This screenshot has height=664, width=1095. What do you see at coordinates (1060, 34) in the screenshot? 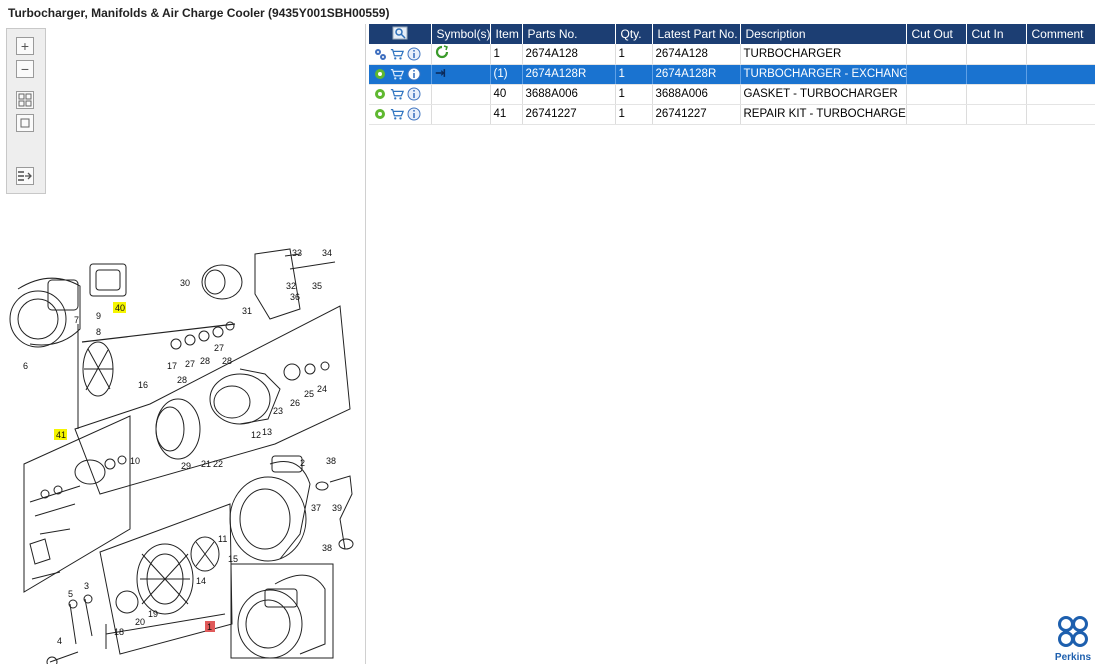
I see `header-comment: Comment` at bounding box center [1060, 34].